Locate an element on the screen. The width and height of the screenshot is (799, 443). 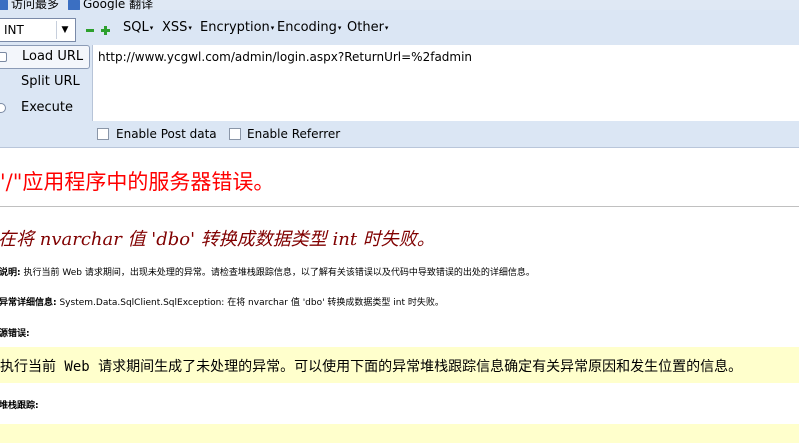
menu-label: XSS is located at coordinates (175, 27).